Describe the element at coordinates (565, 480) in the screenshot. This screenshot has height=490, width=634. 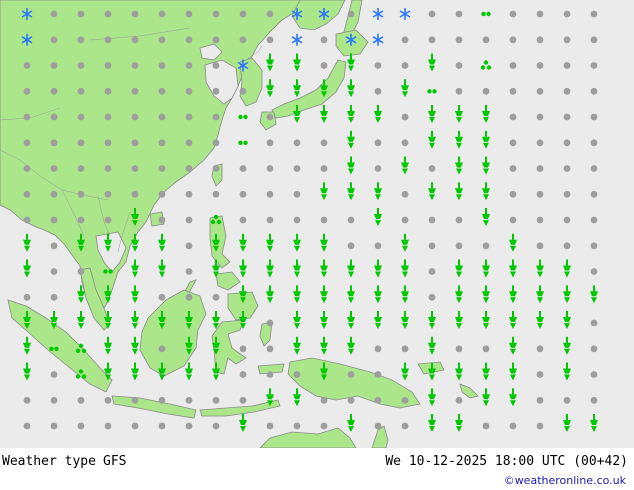
I see `credit-link: ©weatheronline.co.uk` at that location.